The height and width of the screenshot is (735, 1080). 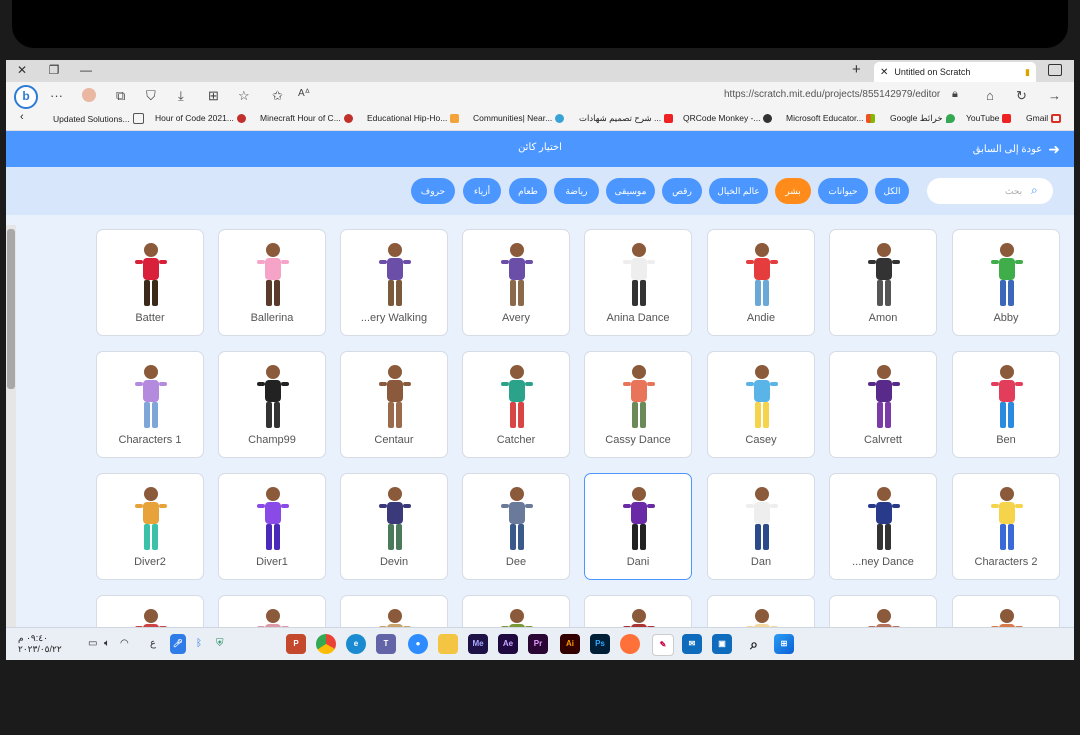 What do you see at coordinates (922, 118) in the screenshot?
I see `bookmark-item: Google خرائط` at bounding box center [922, 118].